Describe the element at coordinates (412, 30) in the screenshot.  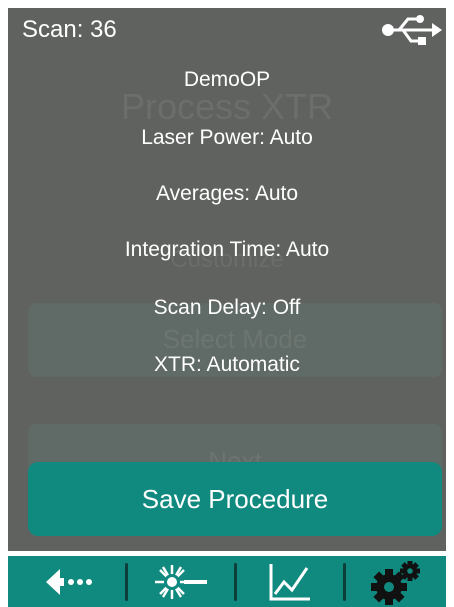
I see `usb-icon` at that location.